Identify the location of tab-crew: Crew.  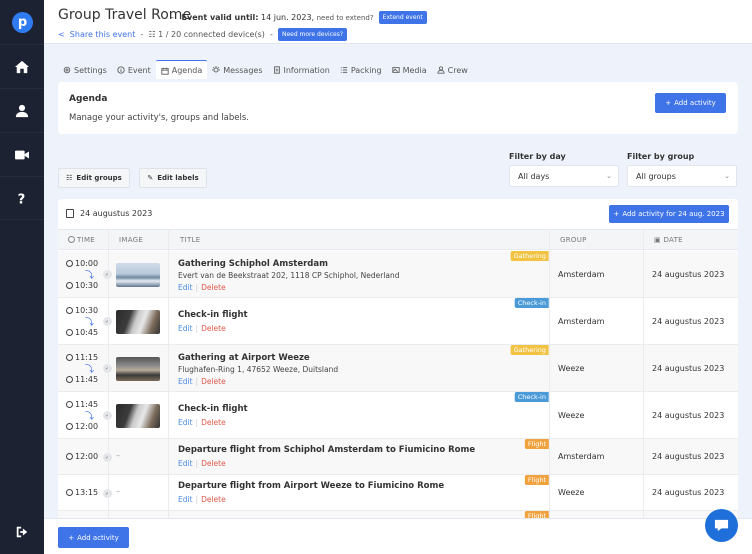
(452, 69).